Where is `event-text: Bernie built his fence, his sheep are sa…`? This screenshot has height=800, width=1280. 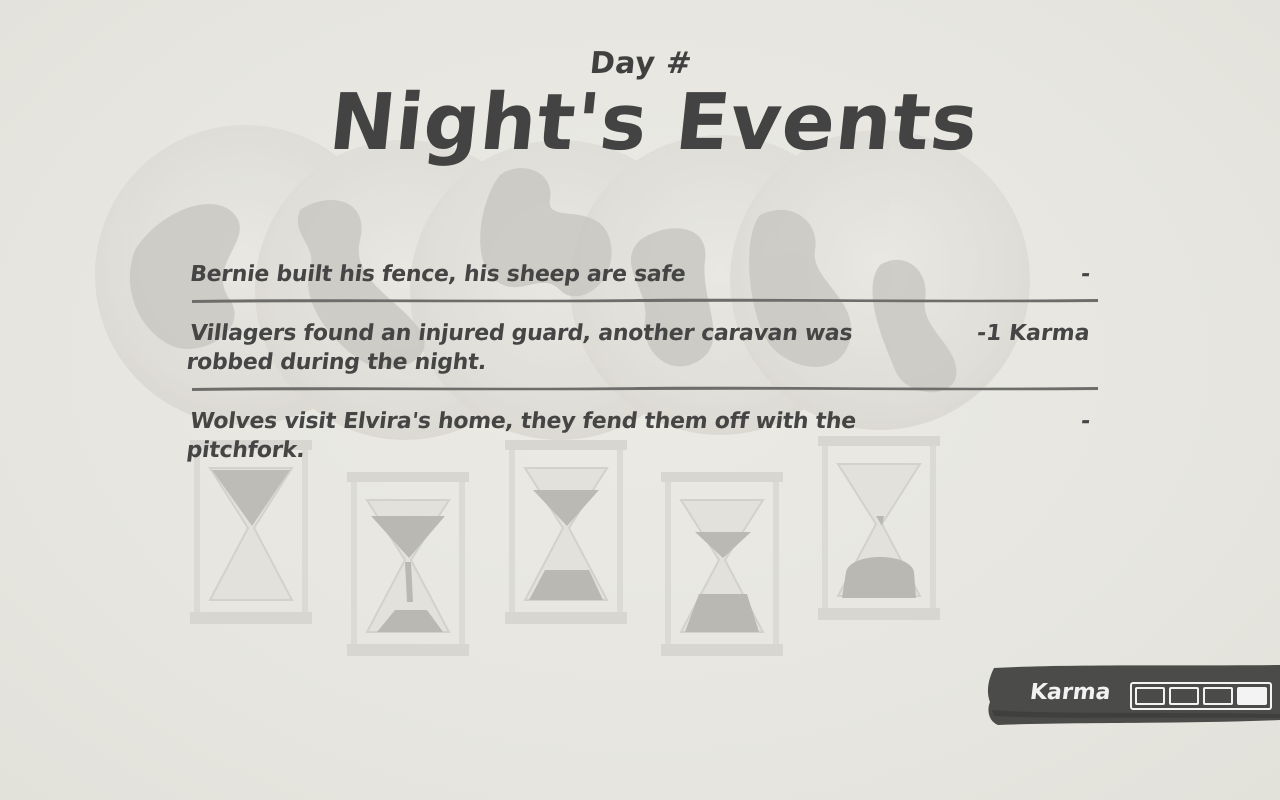
event-text: Bernie built his fence, his sheep are sa… is located at coordinates (437, 274).